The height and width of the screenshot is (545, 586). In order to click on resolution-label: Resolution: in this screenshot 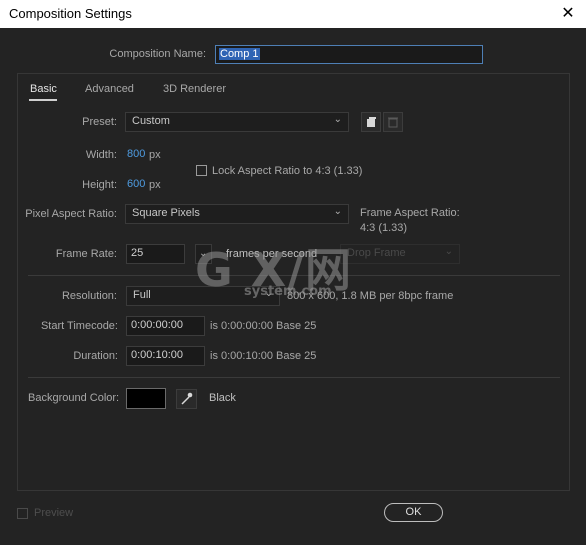, I will do `click(89, 296)`.